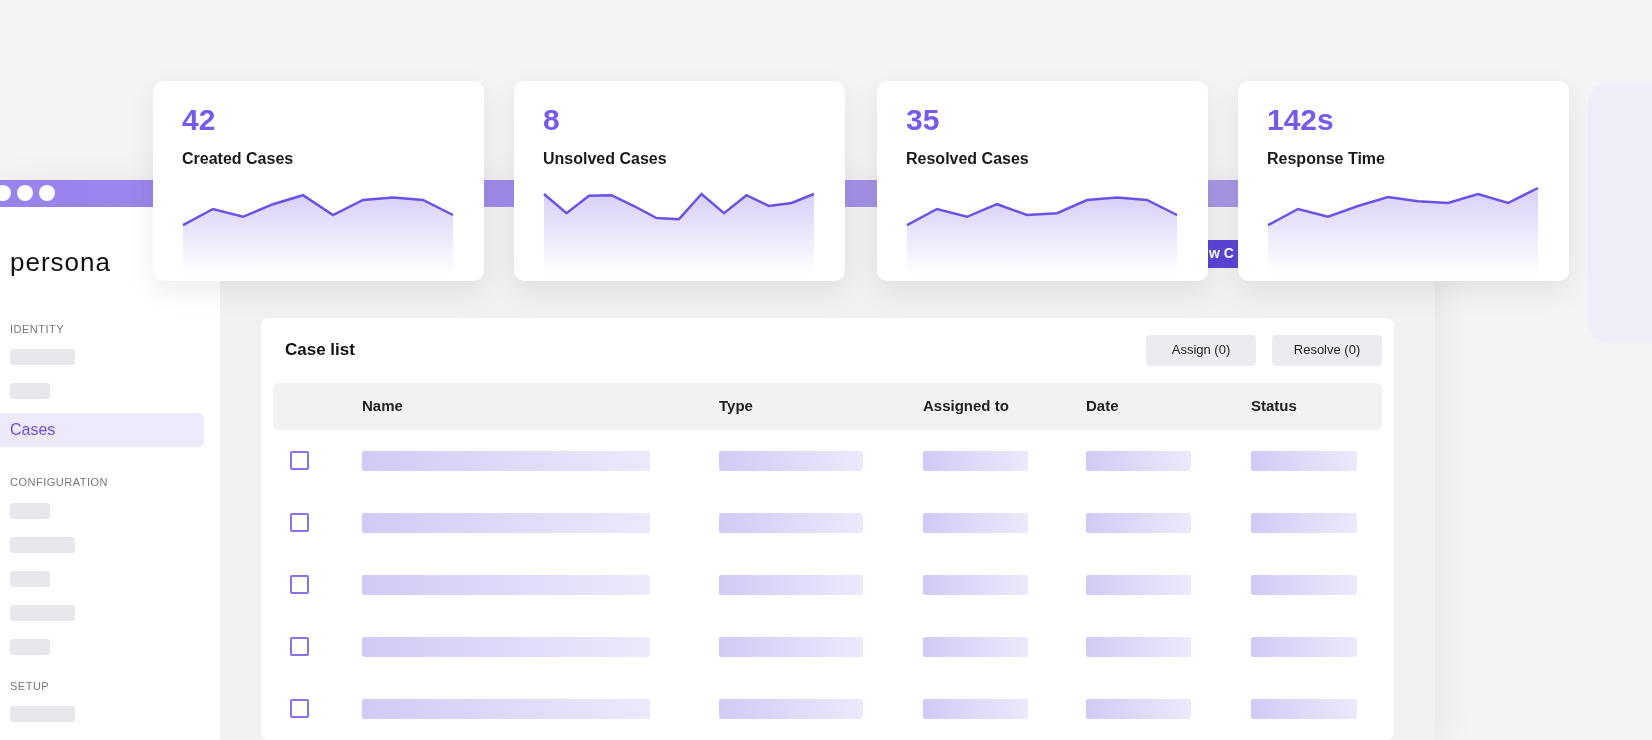  Describe the element at coordinates (102, 430) in the screenshot. I see `sidebar-link: Cases` at that location.